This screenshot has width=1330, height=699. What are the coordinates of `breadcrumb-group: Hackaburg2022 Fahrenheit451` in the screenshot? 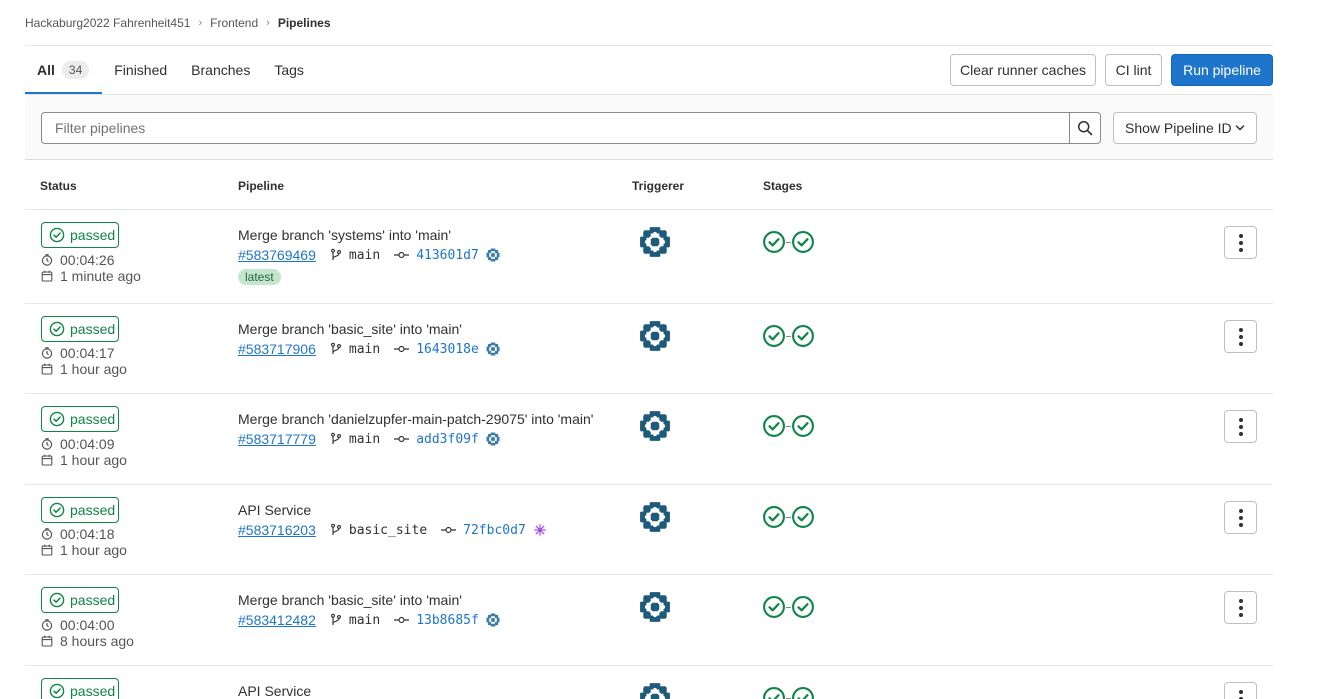 It's located at (107, 23).